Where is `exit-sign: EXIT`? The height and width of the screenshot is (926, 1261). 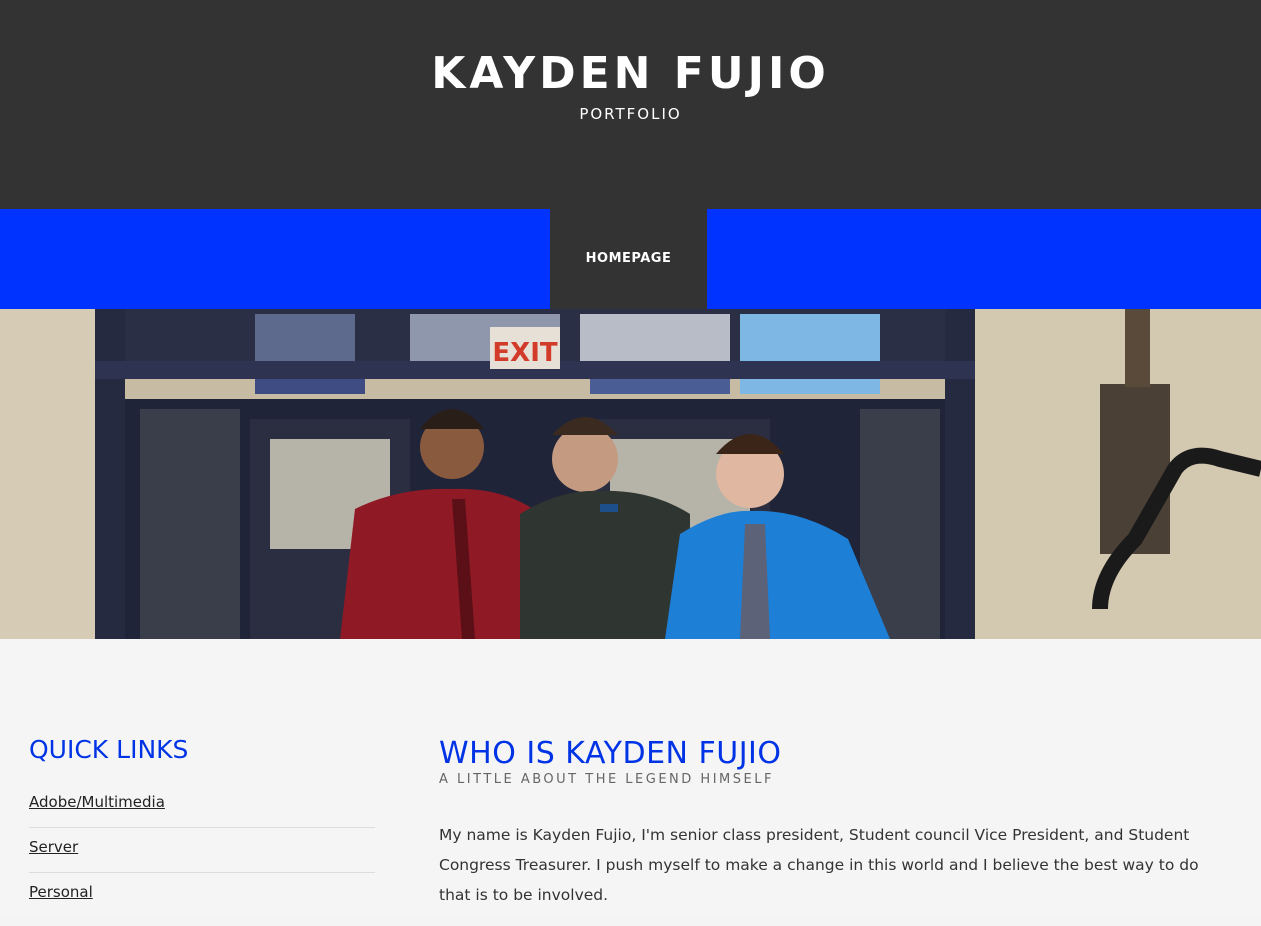 exit-sign: EXIT is located at coordinates (524, 353).